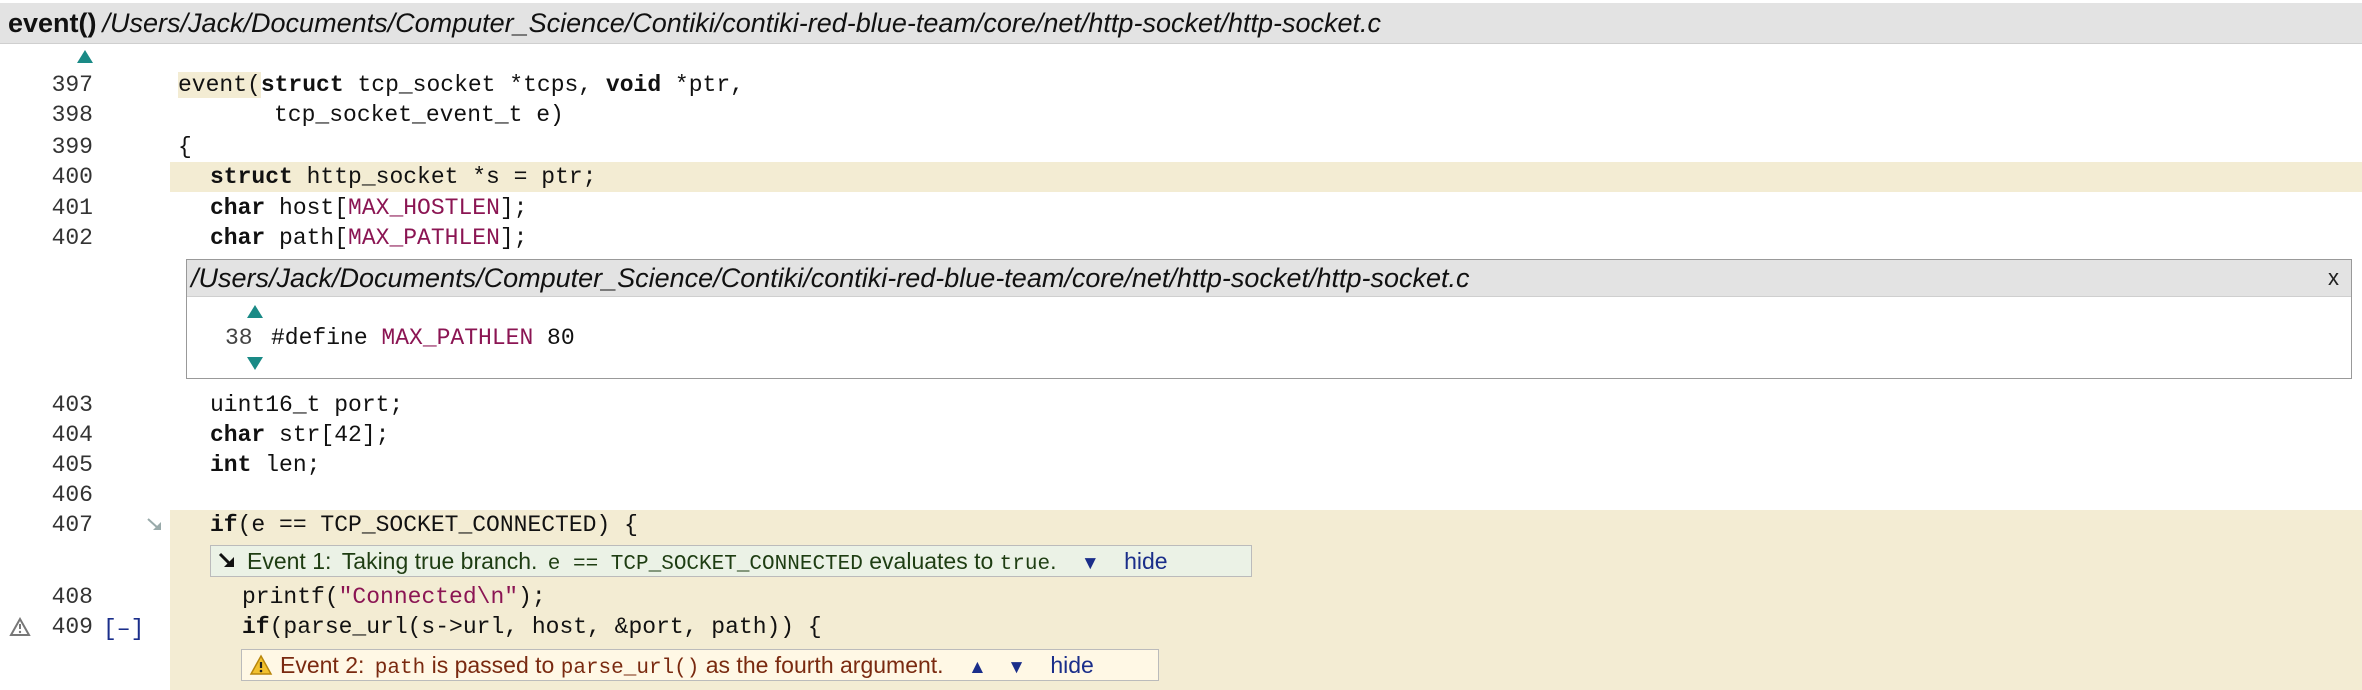  I want to click on macro-value: 80, so click(554, 338).